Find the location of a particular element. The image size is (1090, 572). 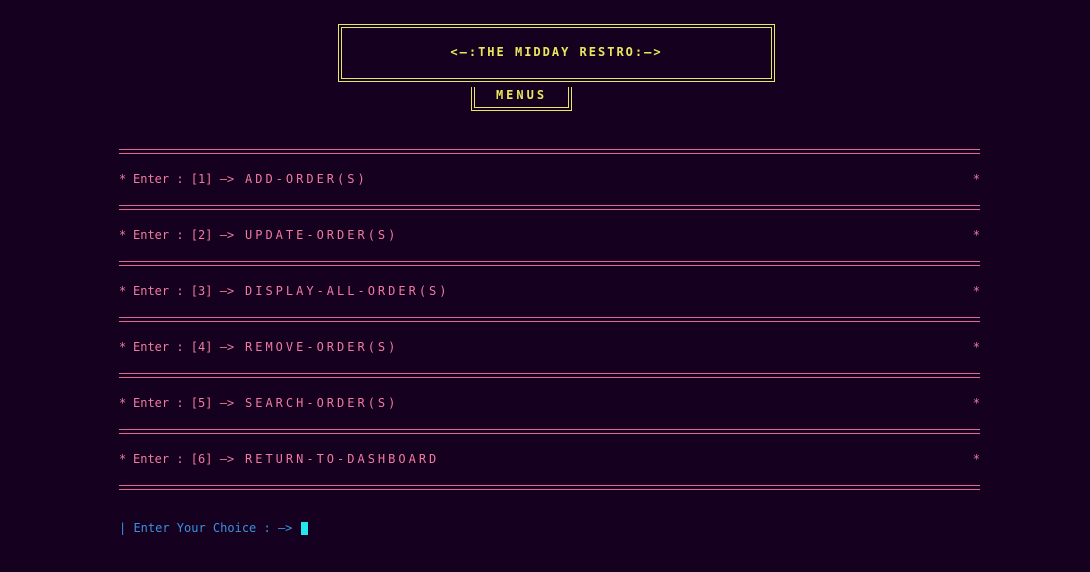

text-input-cursor is located at coordinates (304, 528).